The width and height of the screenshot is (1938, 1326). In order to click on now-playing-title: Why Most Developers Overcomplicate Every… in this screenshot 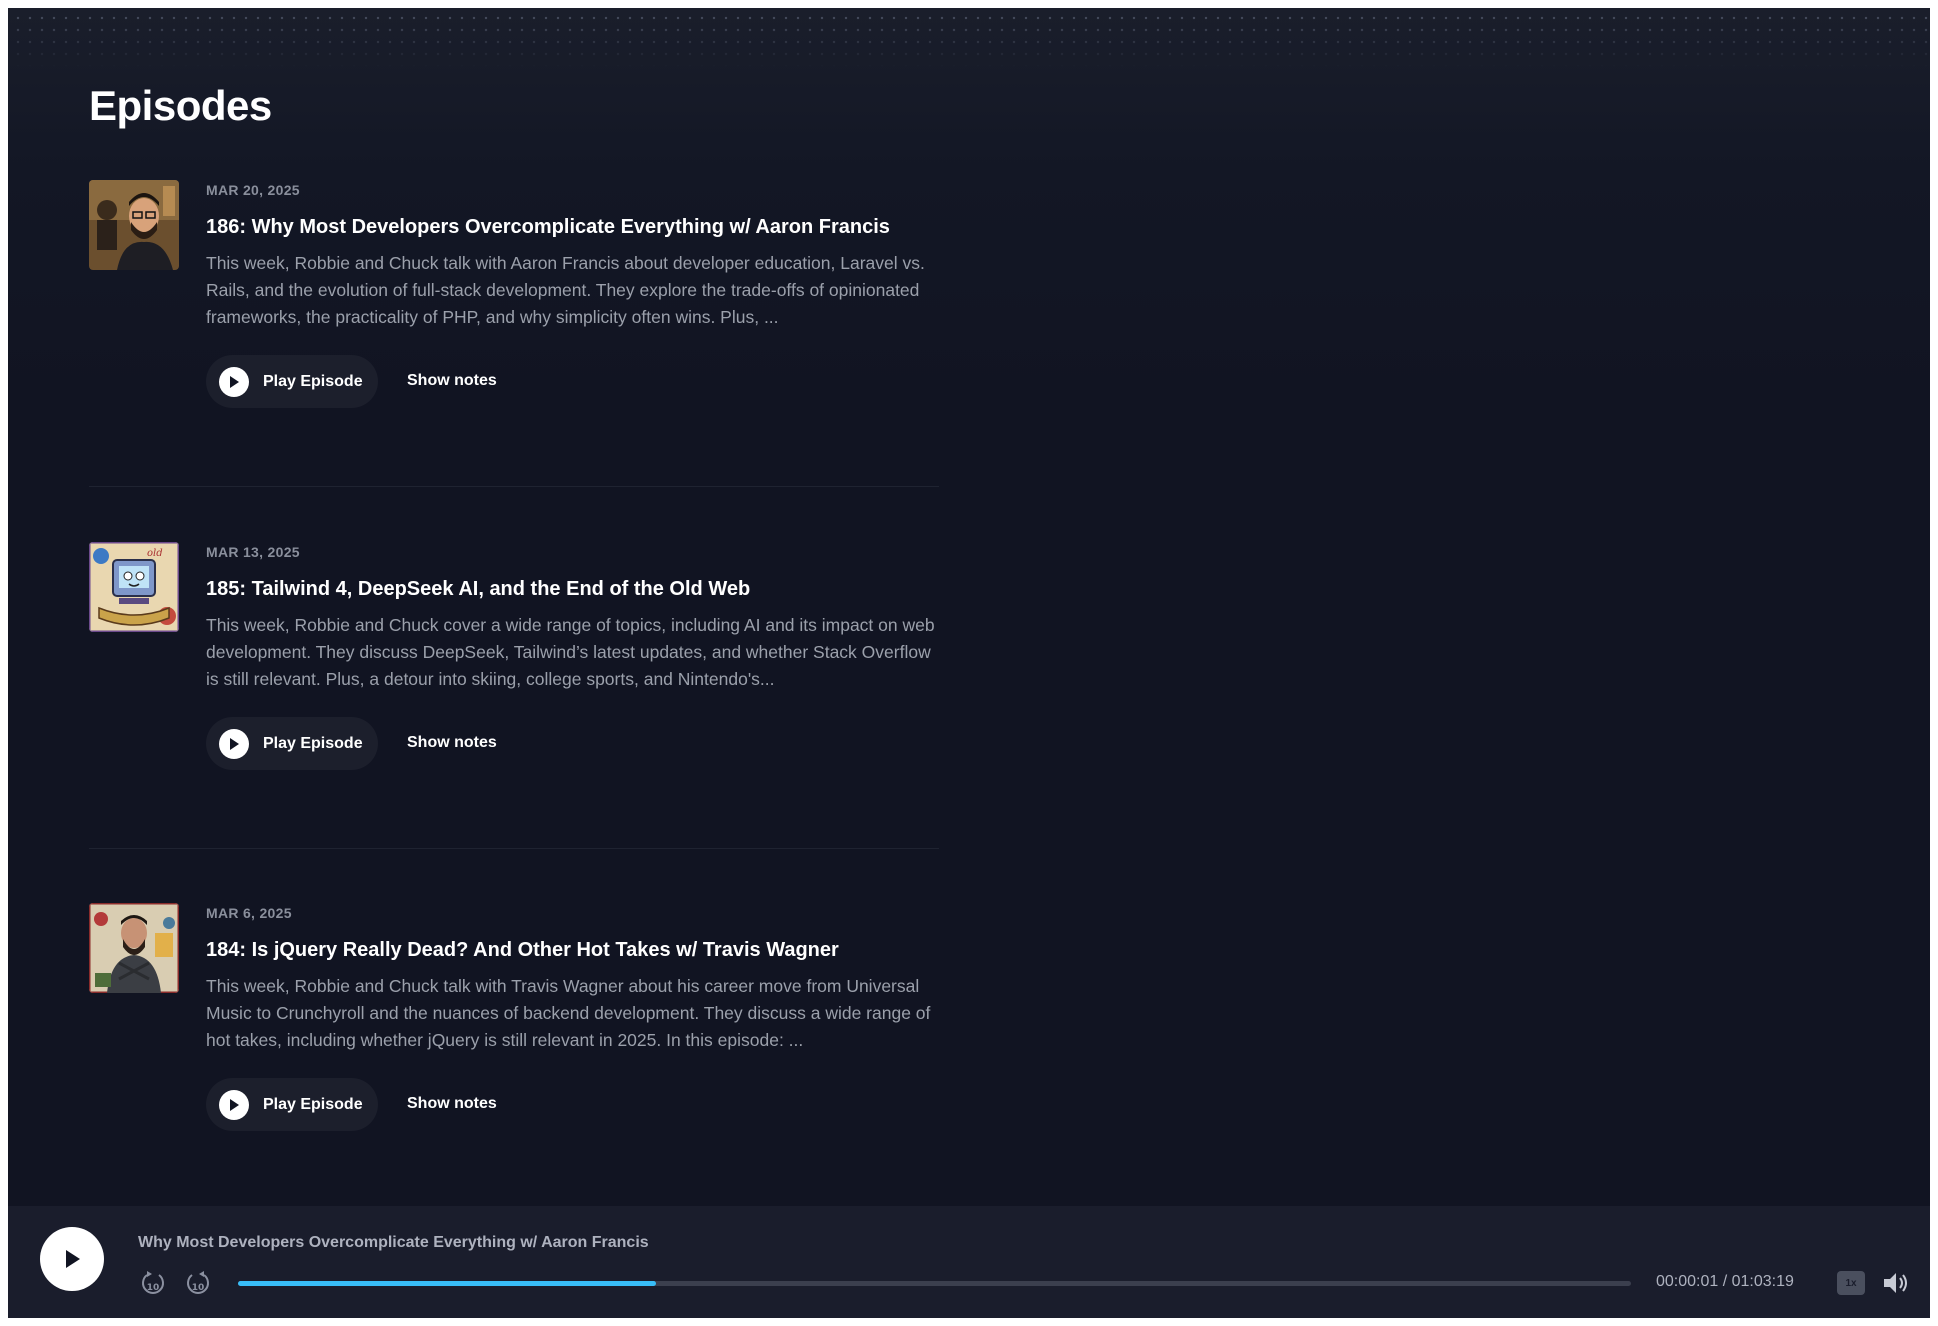, I will do `click(393, 1242)`.